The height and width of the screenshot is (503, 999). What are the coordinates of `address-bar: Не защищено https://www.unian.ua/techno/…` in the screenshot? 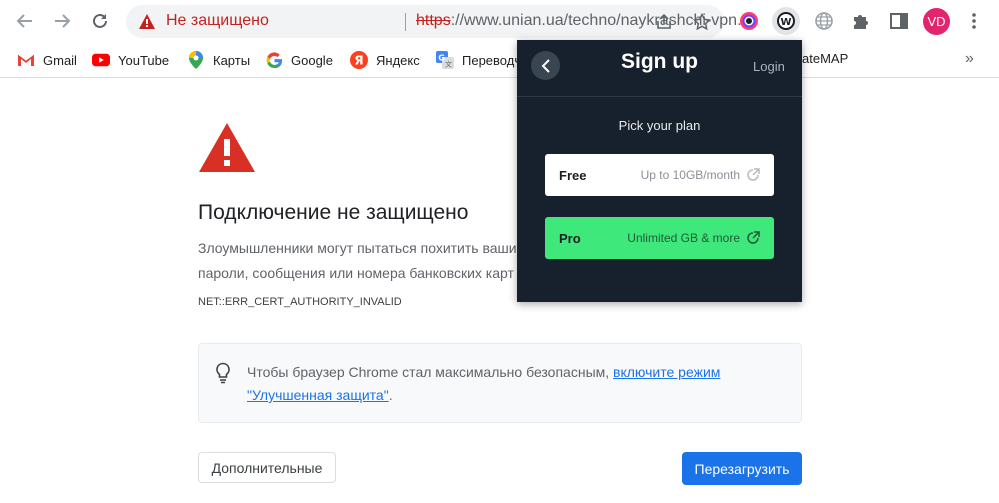 It's located at (438, 21).